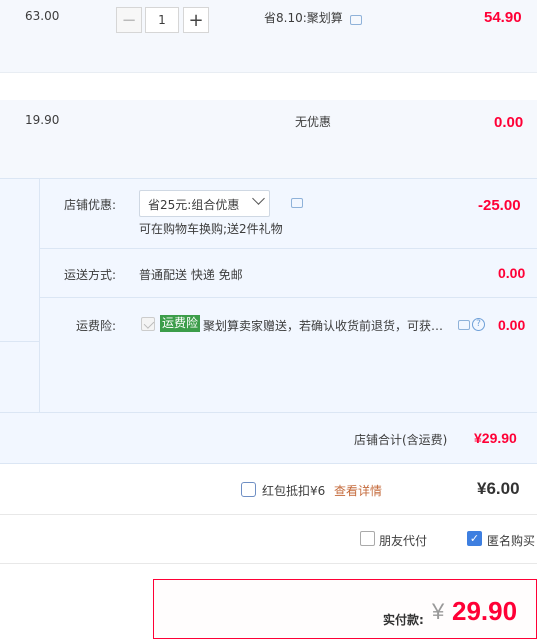 The image size is (537, 639). I want to click on shop-discount-select: 省25元:组合优惠, so click(204, 203).